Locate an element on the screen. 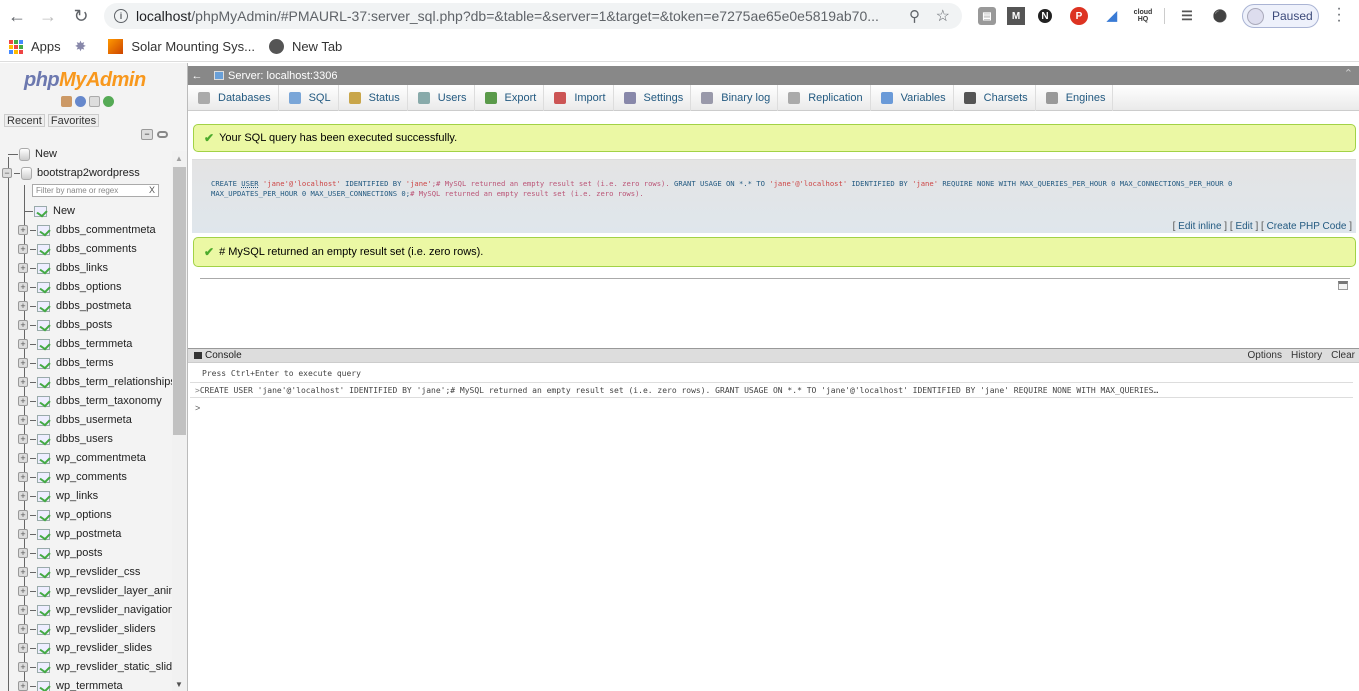 This screenshot has width=1359, height=691. server-title: Server: localhost:3306 is located at coordinates (282, 76).